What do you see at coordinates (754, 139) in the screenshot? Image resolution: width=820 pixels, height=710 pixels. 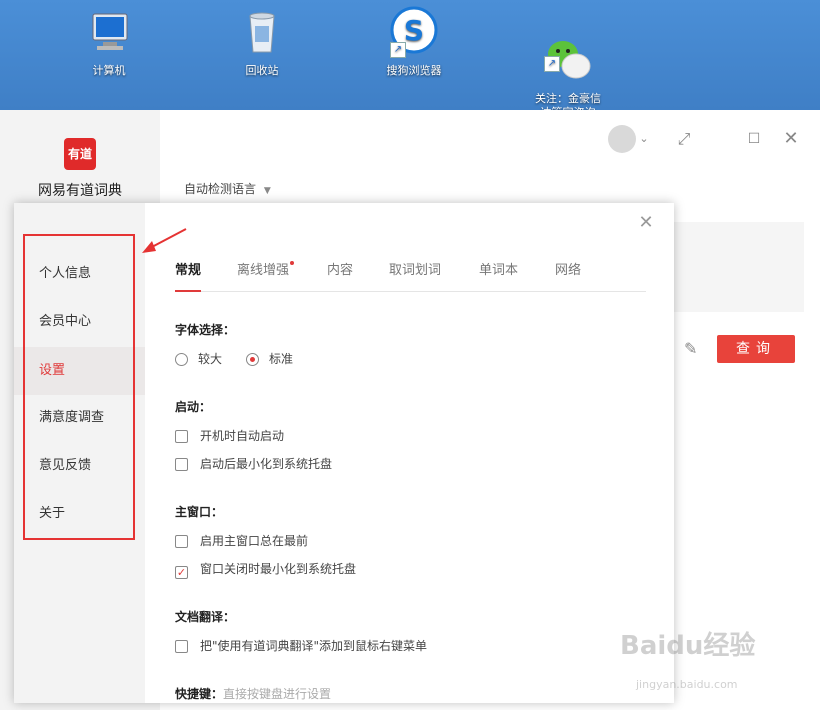 I see `maximize-icon: ☐` at bounding box center [754, 139].